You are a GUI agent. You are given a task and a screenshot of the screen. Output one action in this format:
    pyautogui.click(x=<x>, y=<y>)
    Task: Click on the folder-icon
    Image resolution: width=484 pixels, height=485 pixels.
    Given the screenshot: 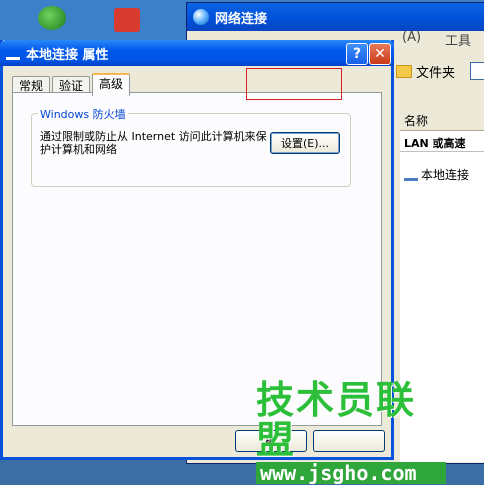 What is the action you would take?
    pyautogui.click(x=404, y=71)
    